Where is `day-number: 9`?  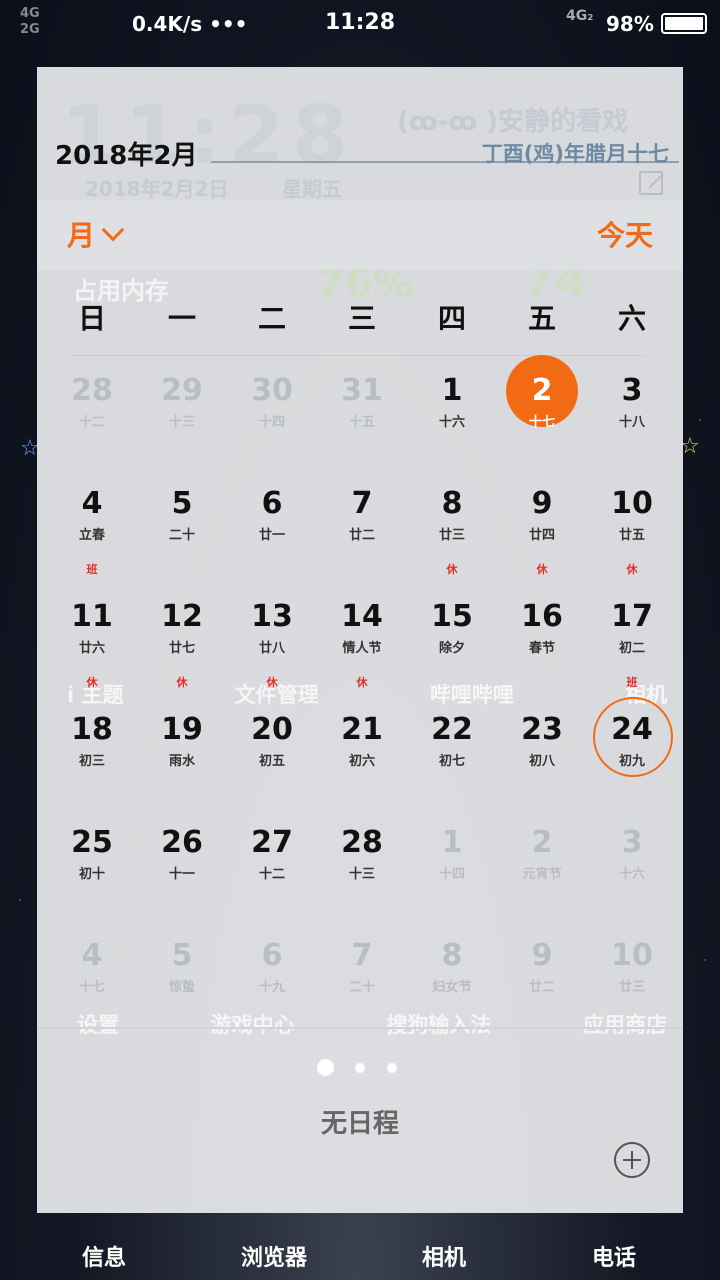 day-number: 9 is located at coordinates (542, 503).